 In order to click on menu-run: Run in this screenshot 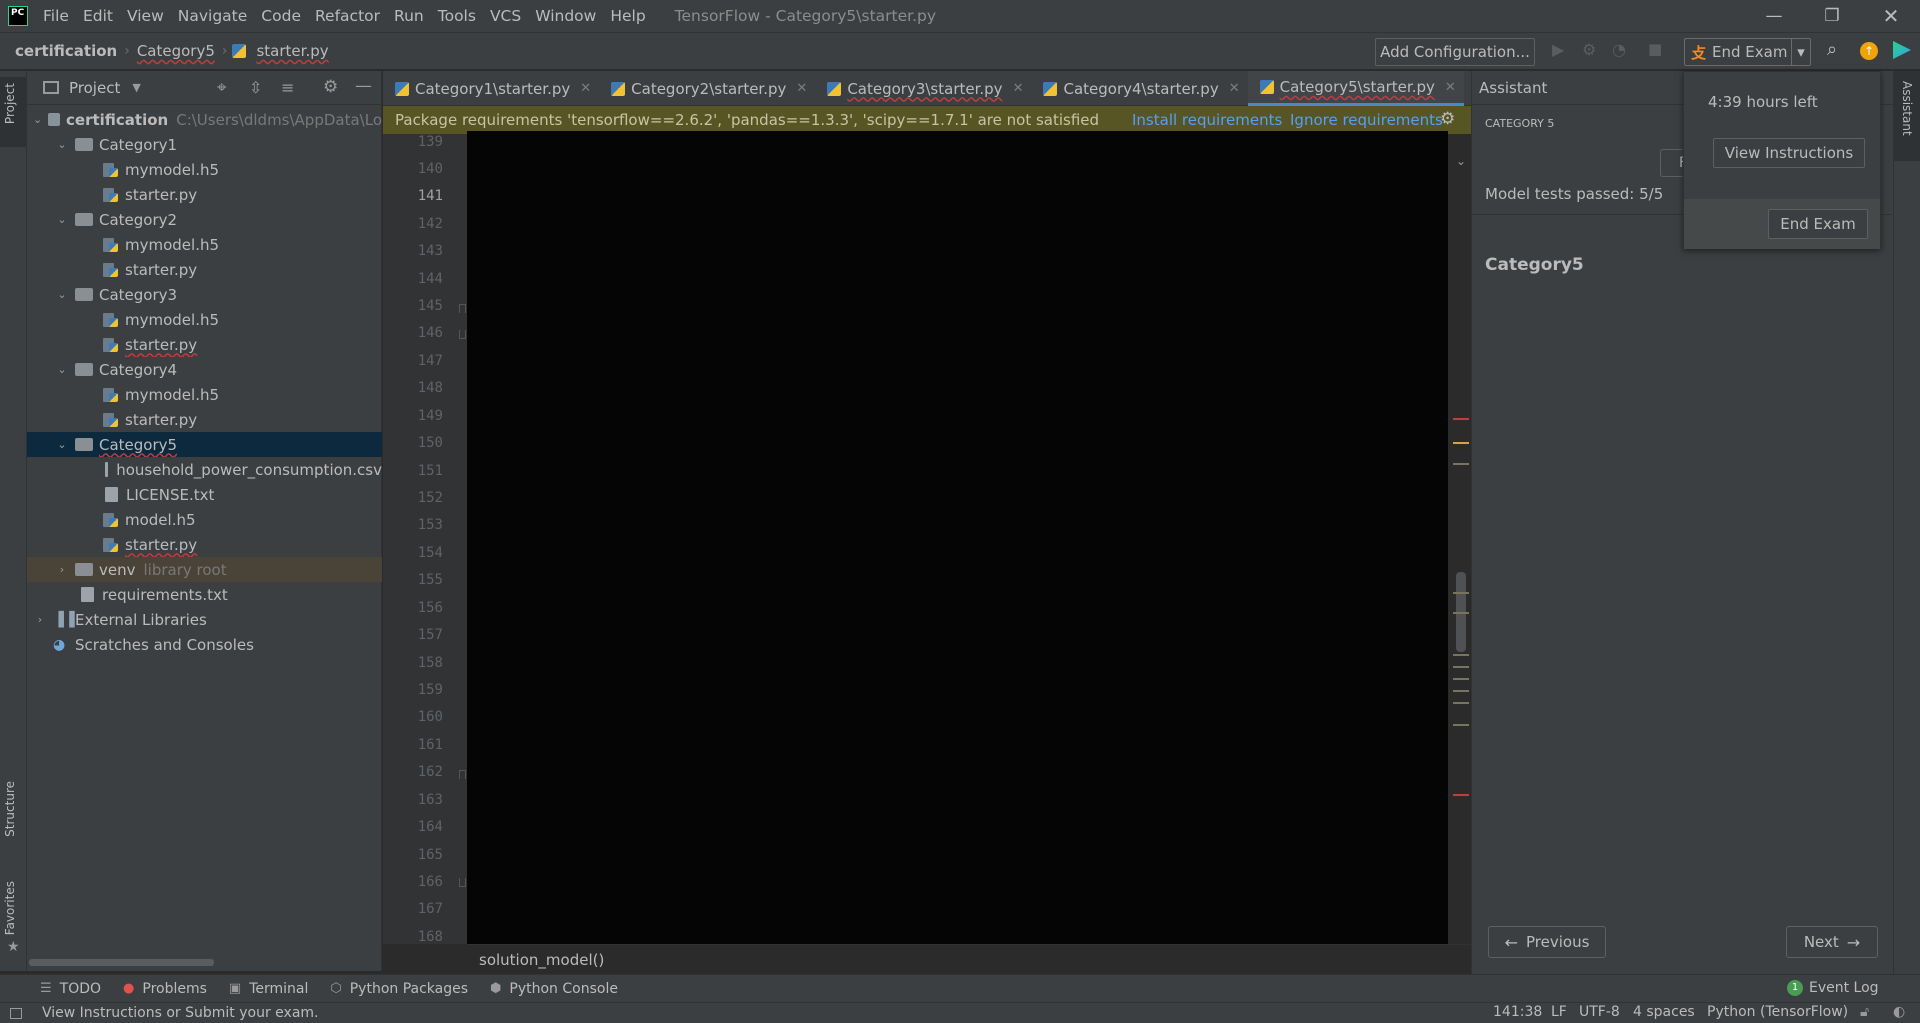, I will do `click(409, 16)`.